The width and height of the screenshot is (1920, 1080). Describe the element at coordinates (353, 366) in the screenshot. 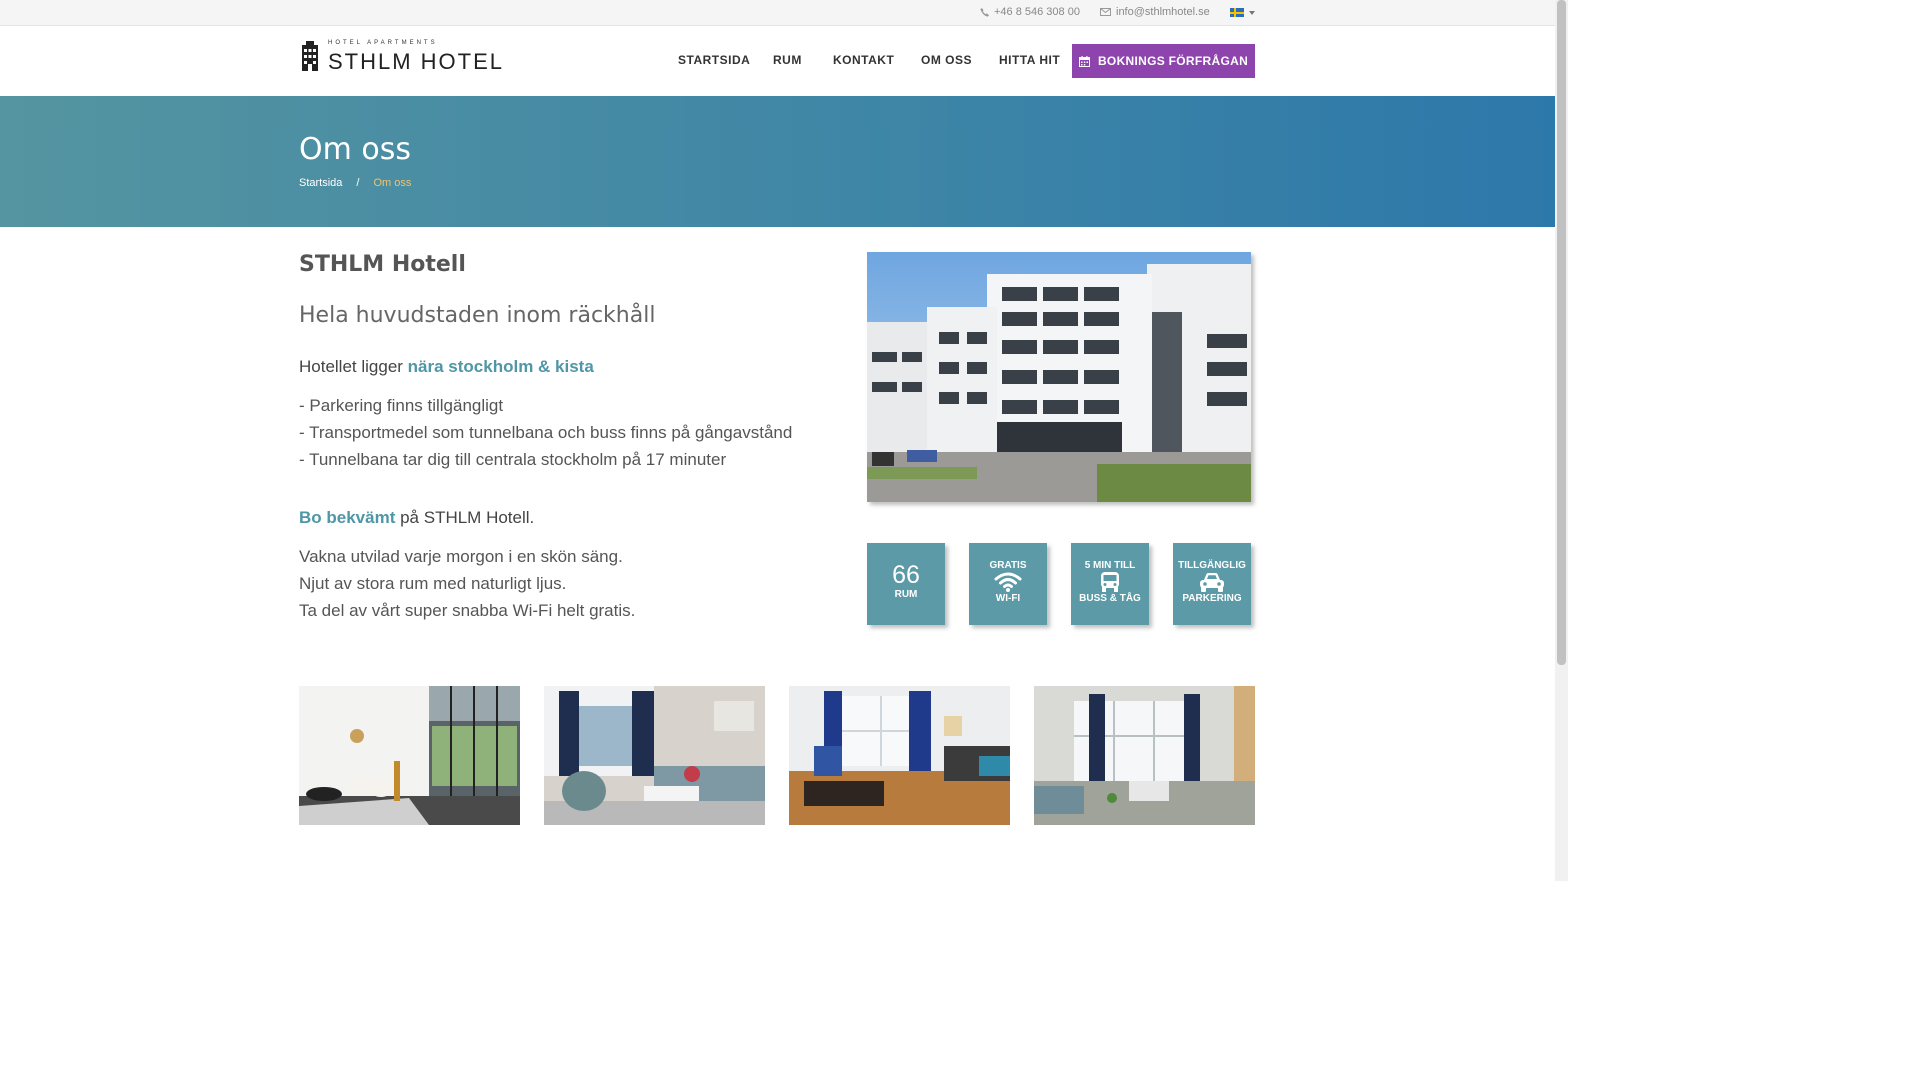

I see `location-prefix: Hotellet ligger` at that location.